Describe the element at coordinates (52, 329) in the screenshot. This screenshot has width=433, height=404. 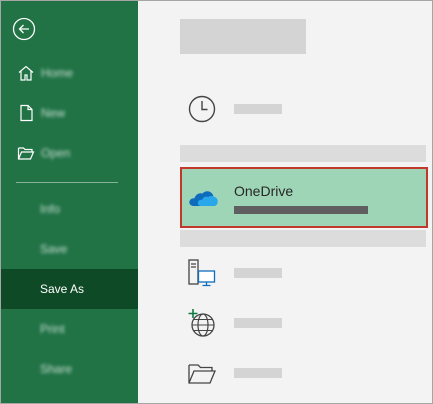
I see `sidebar-item-label: Print` at that location.